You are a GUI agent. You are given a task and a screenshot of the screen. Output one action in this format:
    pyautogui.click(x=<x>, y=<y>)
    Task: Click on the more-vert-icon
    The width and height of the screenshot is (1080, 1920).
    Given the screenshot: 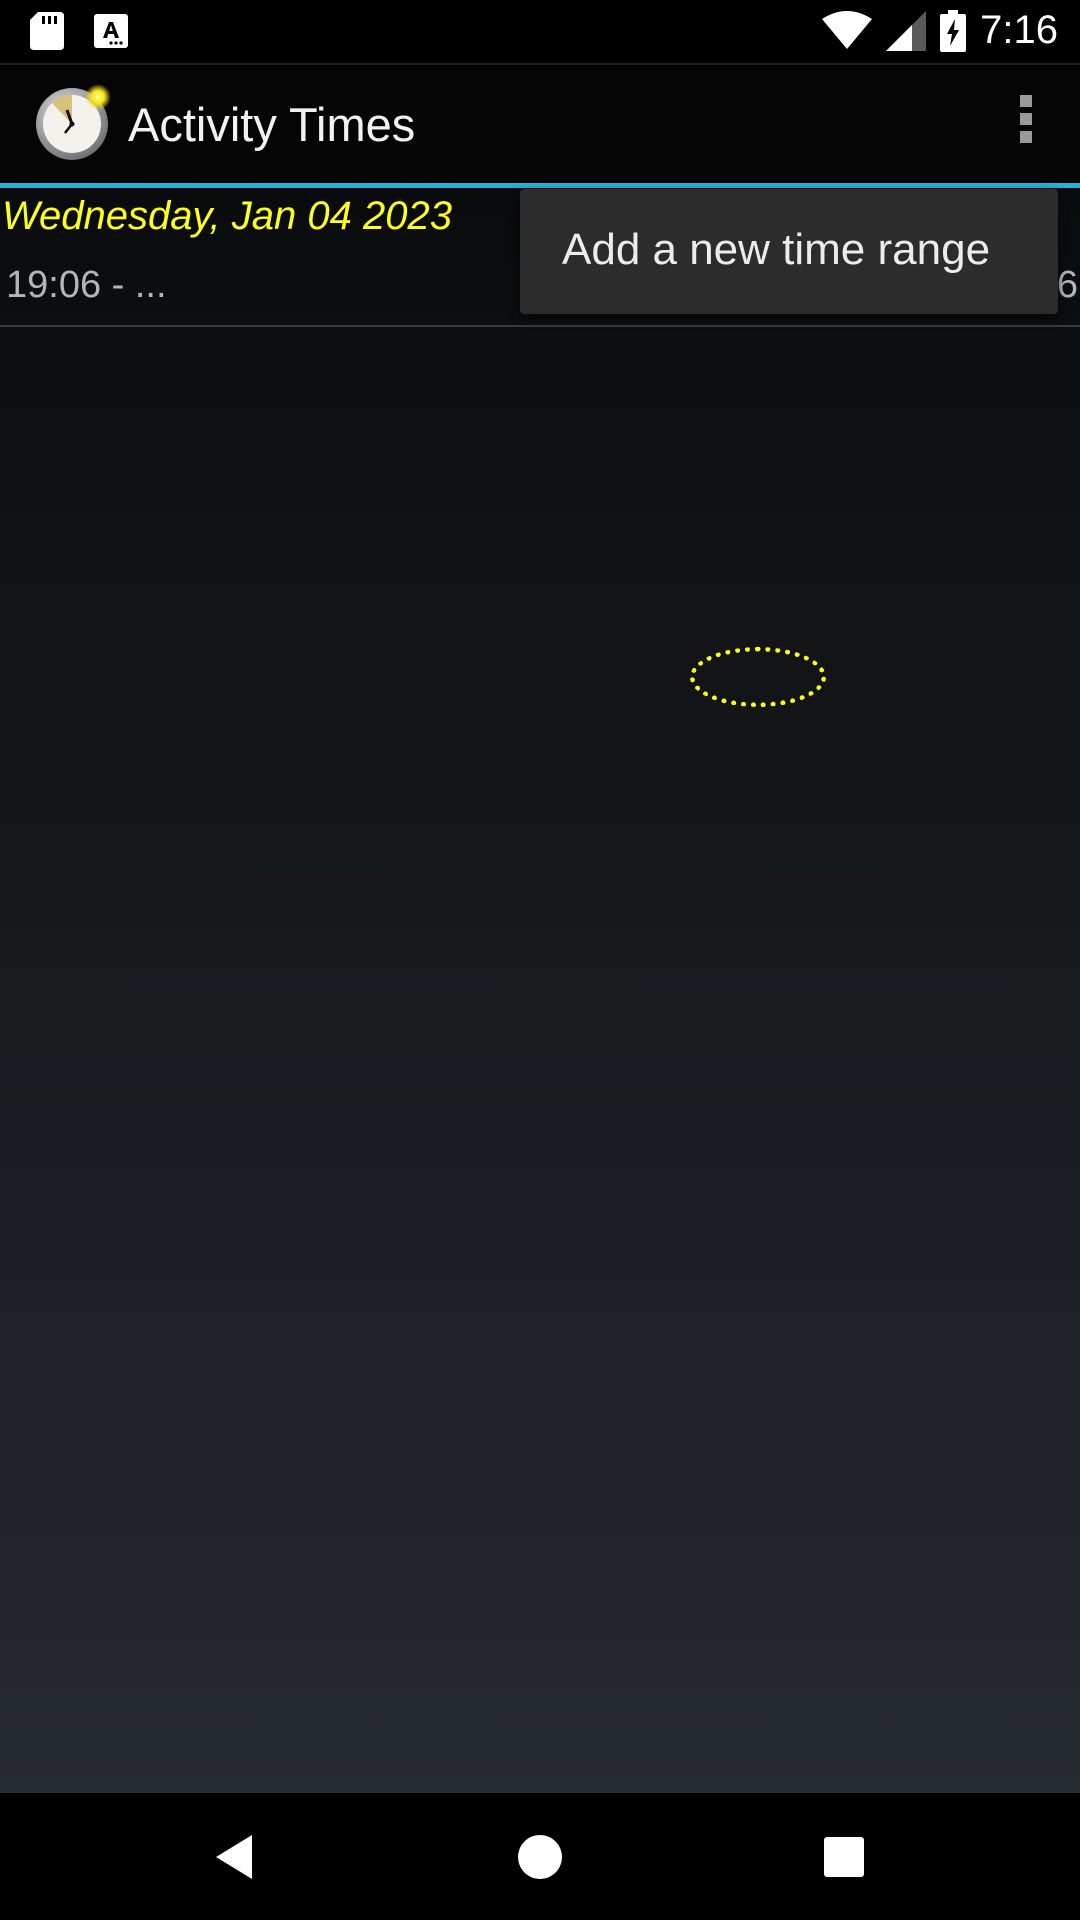 What is the action you would take?
    pyautogui.click(x=1026, y=125)
    